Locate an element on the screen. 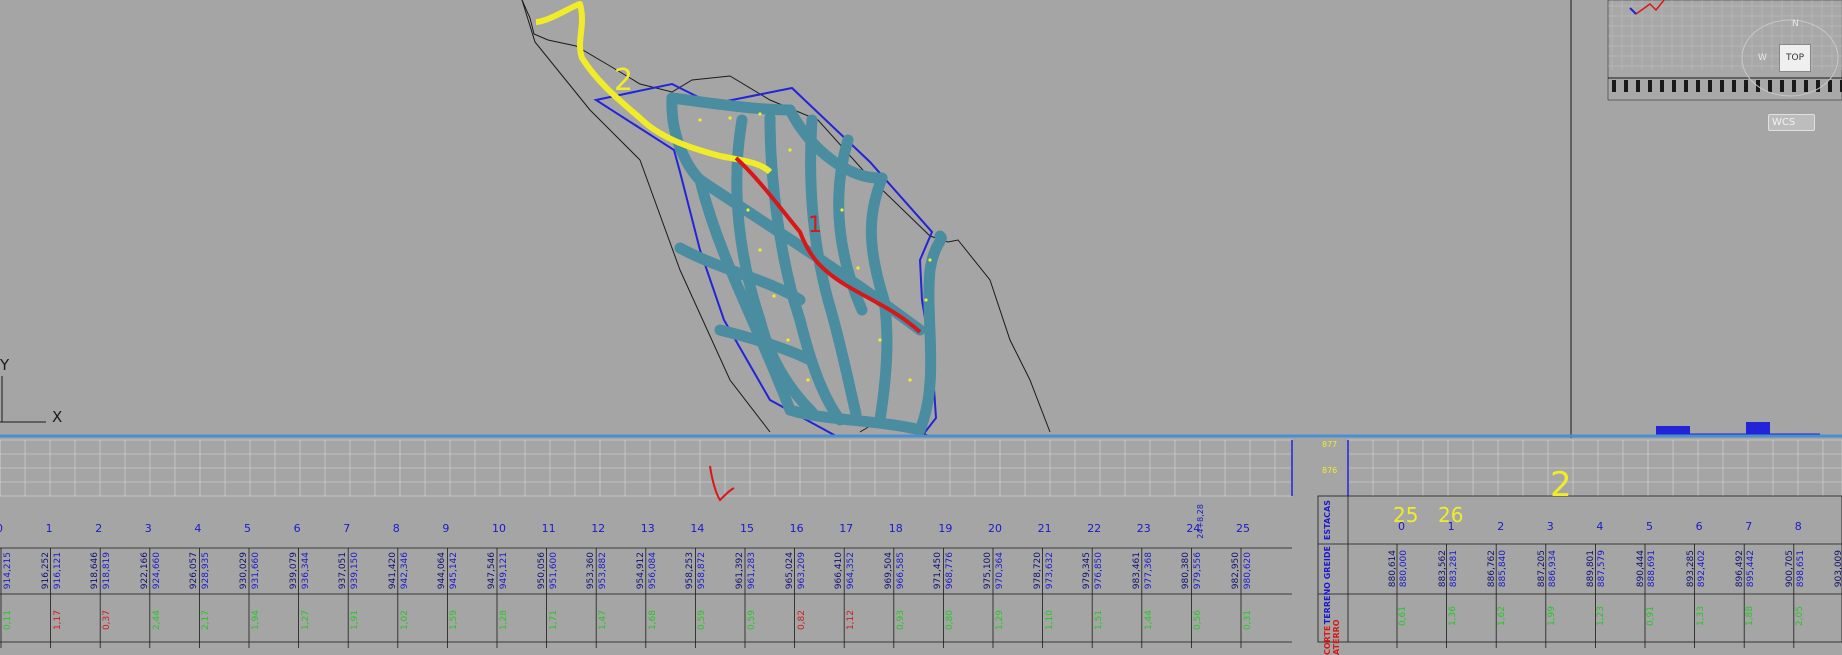  profile1-cutfill-value: 1,94 is located at coordinates (256, 620).